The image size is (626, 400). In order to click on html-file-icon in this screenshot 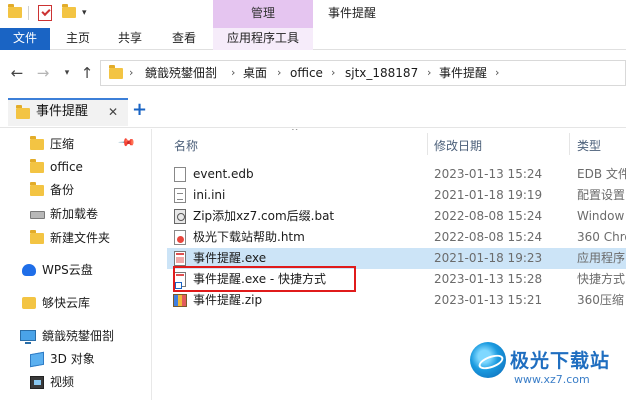, I will do `click(180, 237)`.